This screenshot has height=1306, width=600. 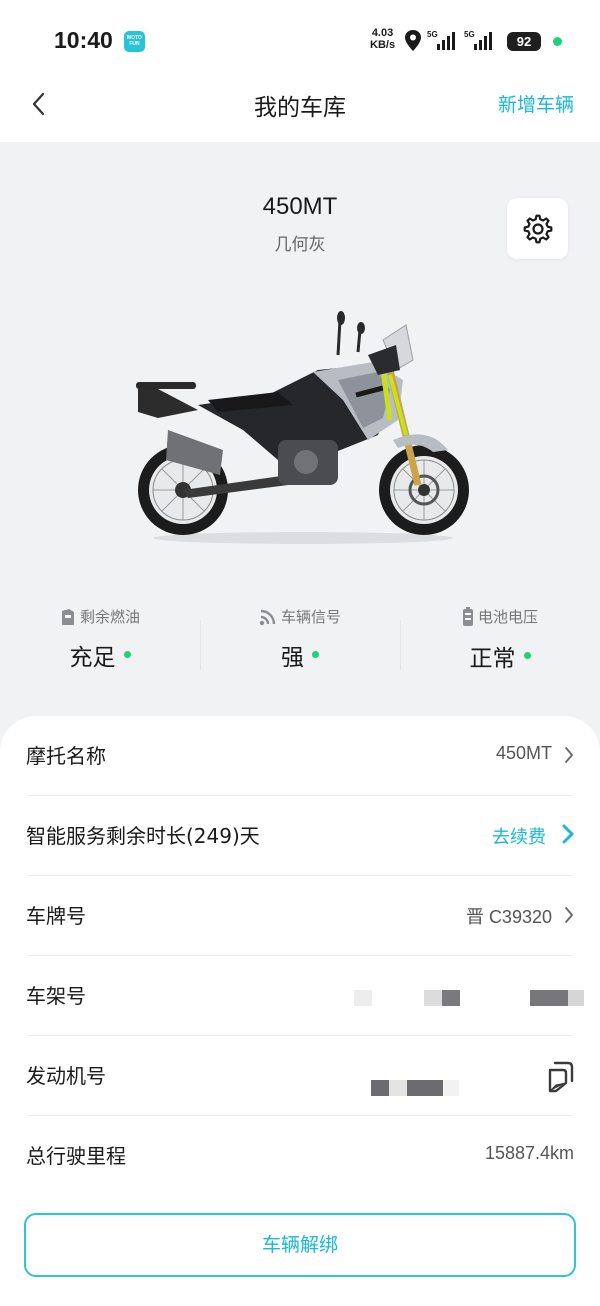 I want to click on stat-battery-value-text: 正常, so click(x=492, y=658).